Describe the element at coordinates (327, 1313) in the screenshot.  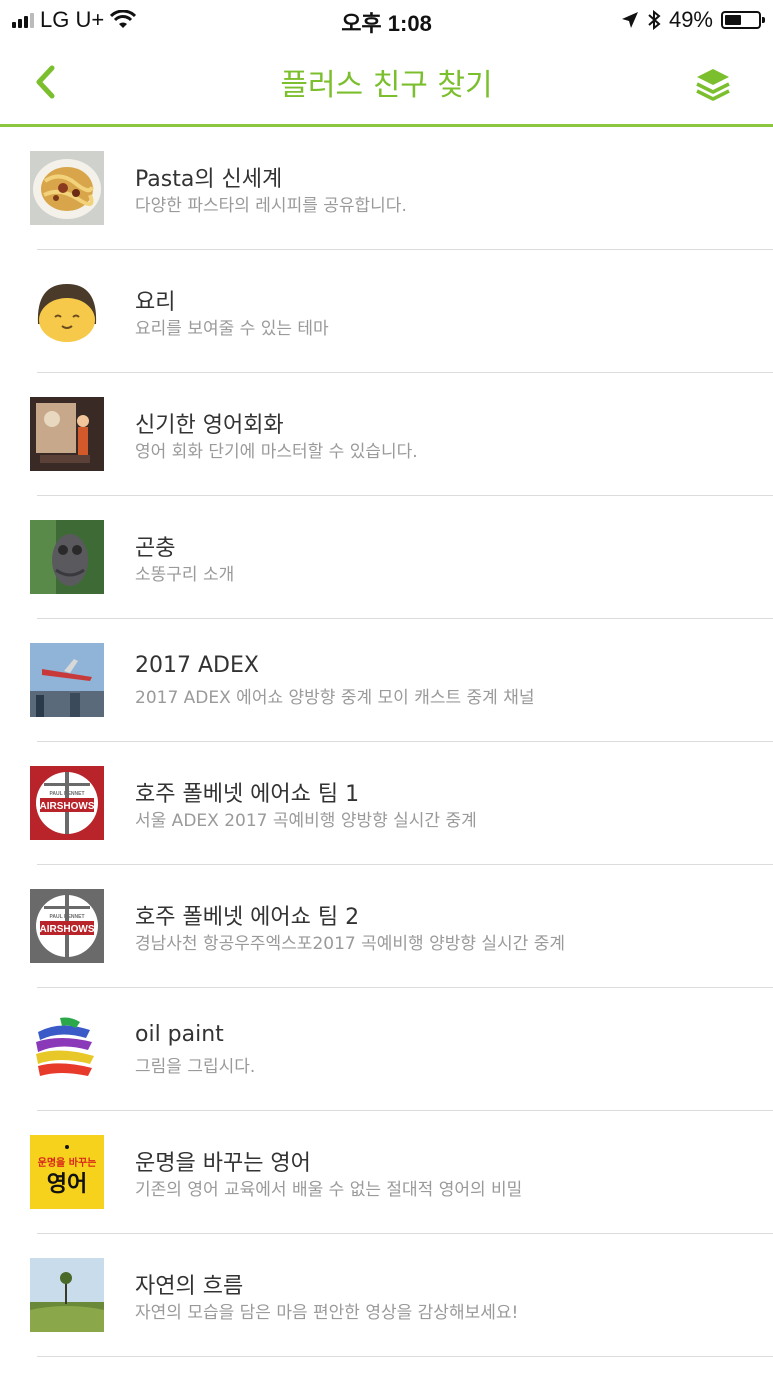
I see `channel-description: 자연의 모습을 담은 마음 편안한 영상을 감상해보세요!` at that location.